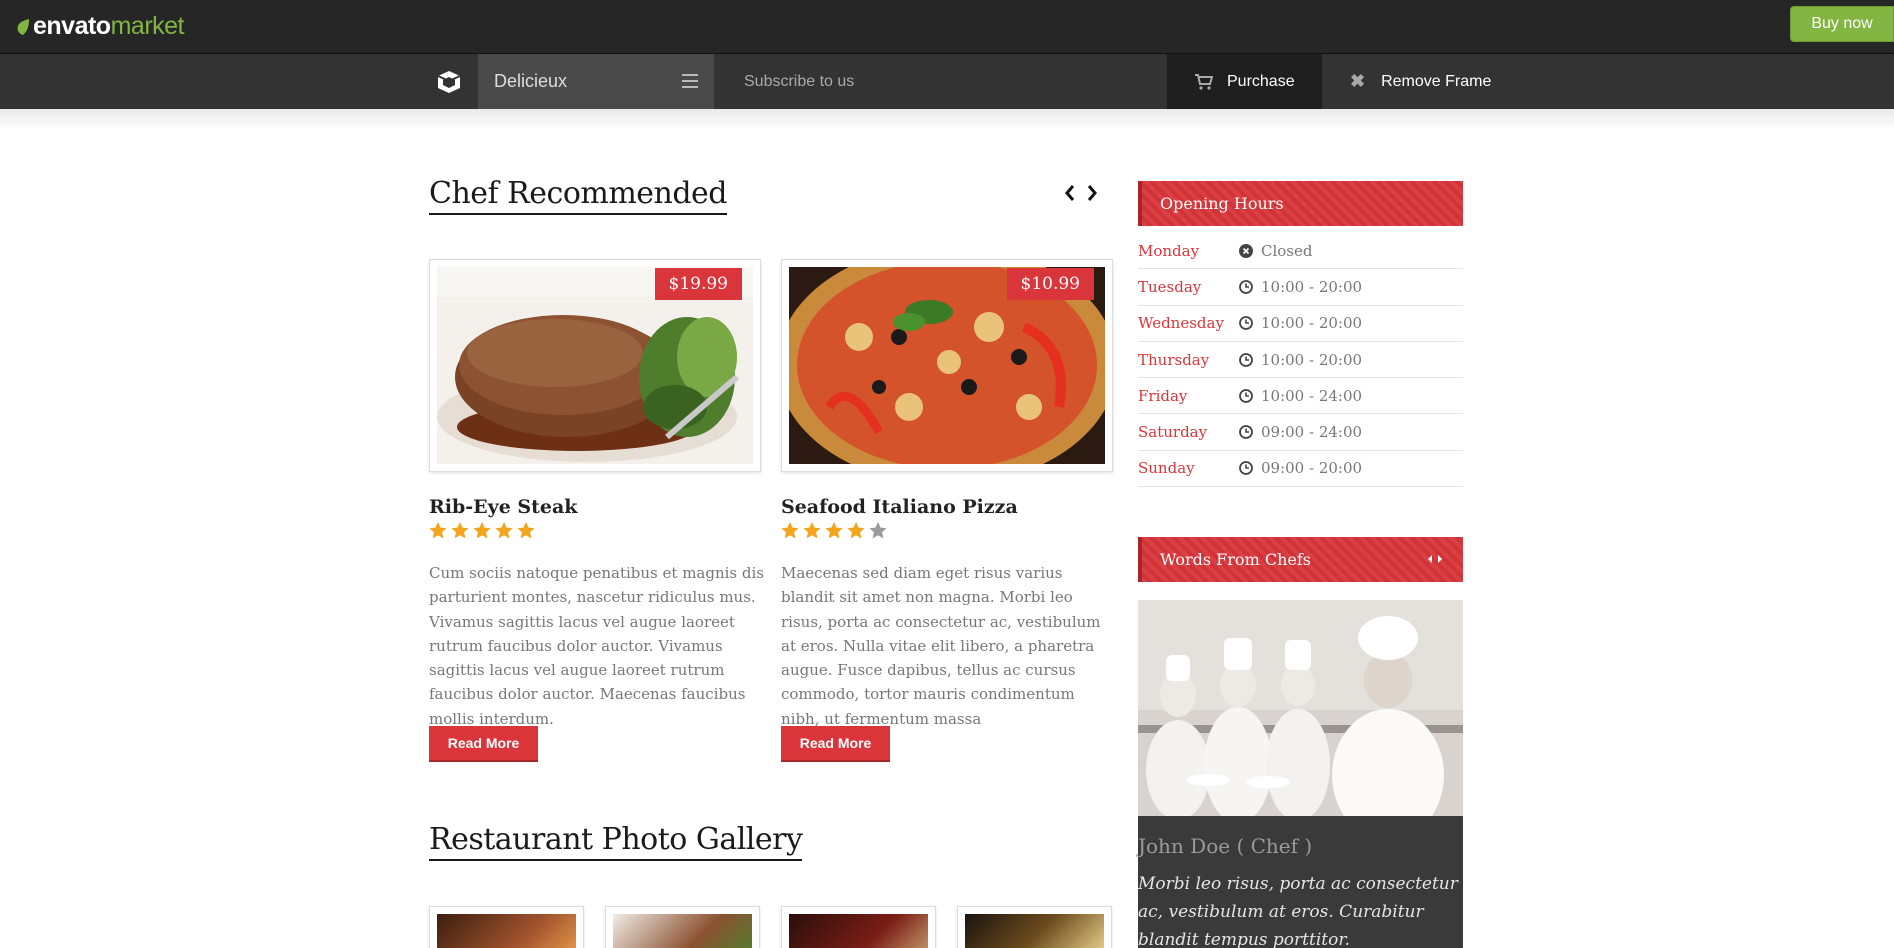 Image resolution: width=1894 pixels, height=948 pixels. I want to click on price-tag: $10.99, so click(1050, 284).